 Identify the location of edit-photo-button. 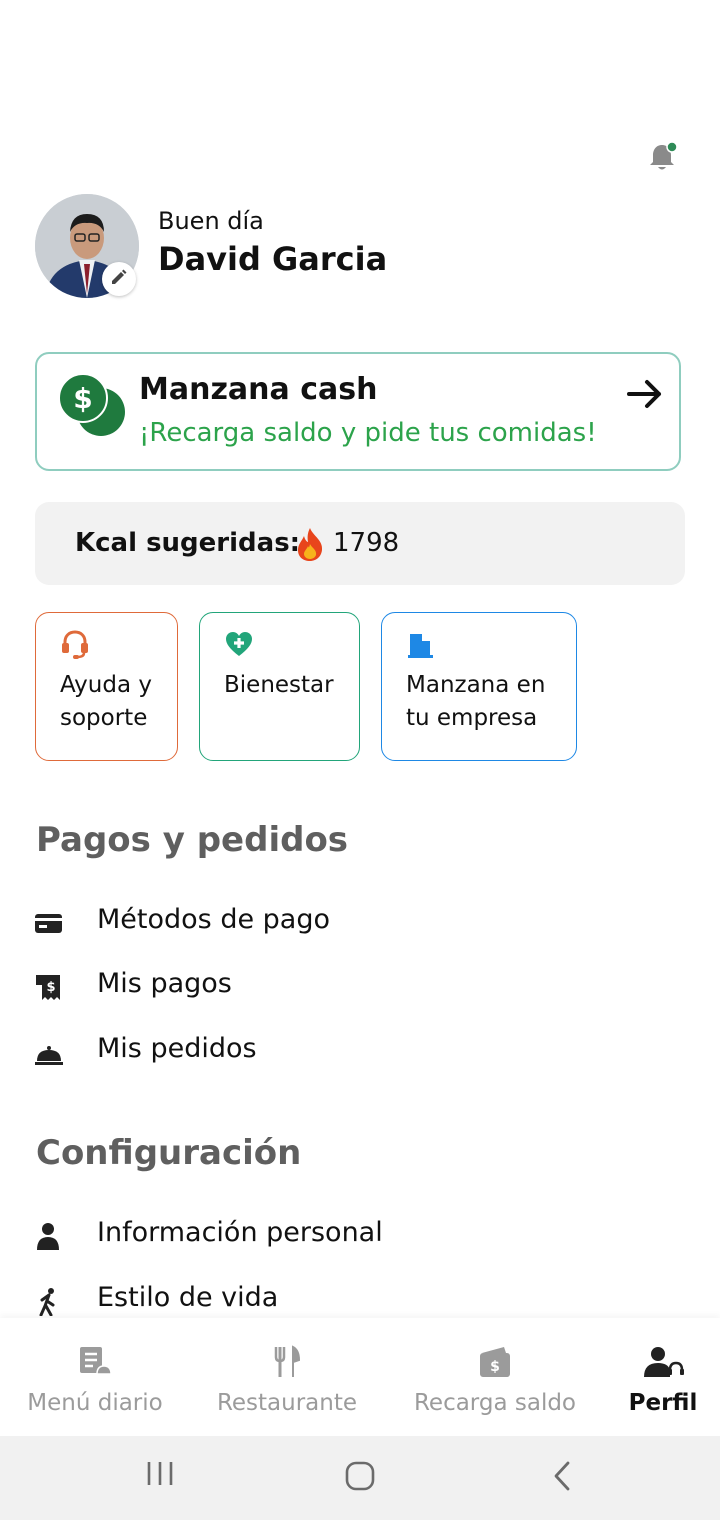
(119, 279).